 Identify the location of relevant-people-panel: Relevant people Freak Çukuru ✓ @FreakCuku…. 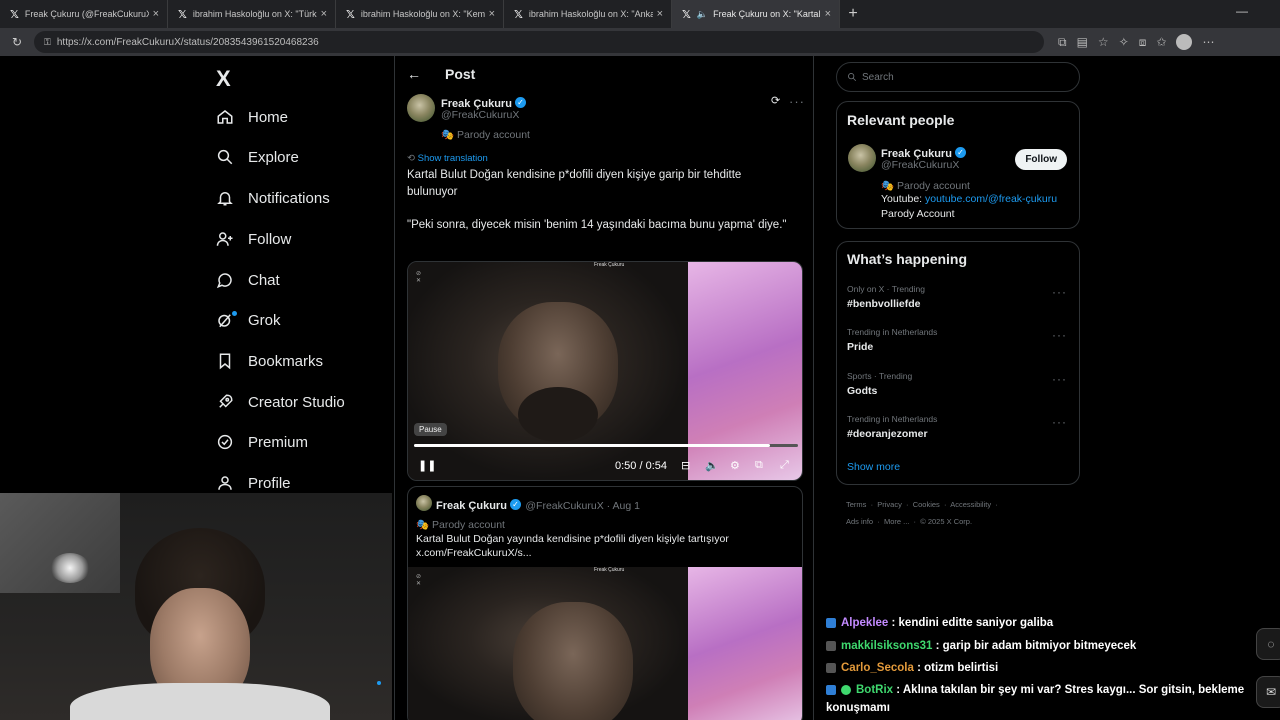
(958, 165).